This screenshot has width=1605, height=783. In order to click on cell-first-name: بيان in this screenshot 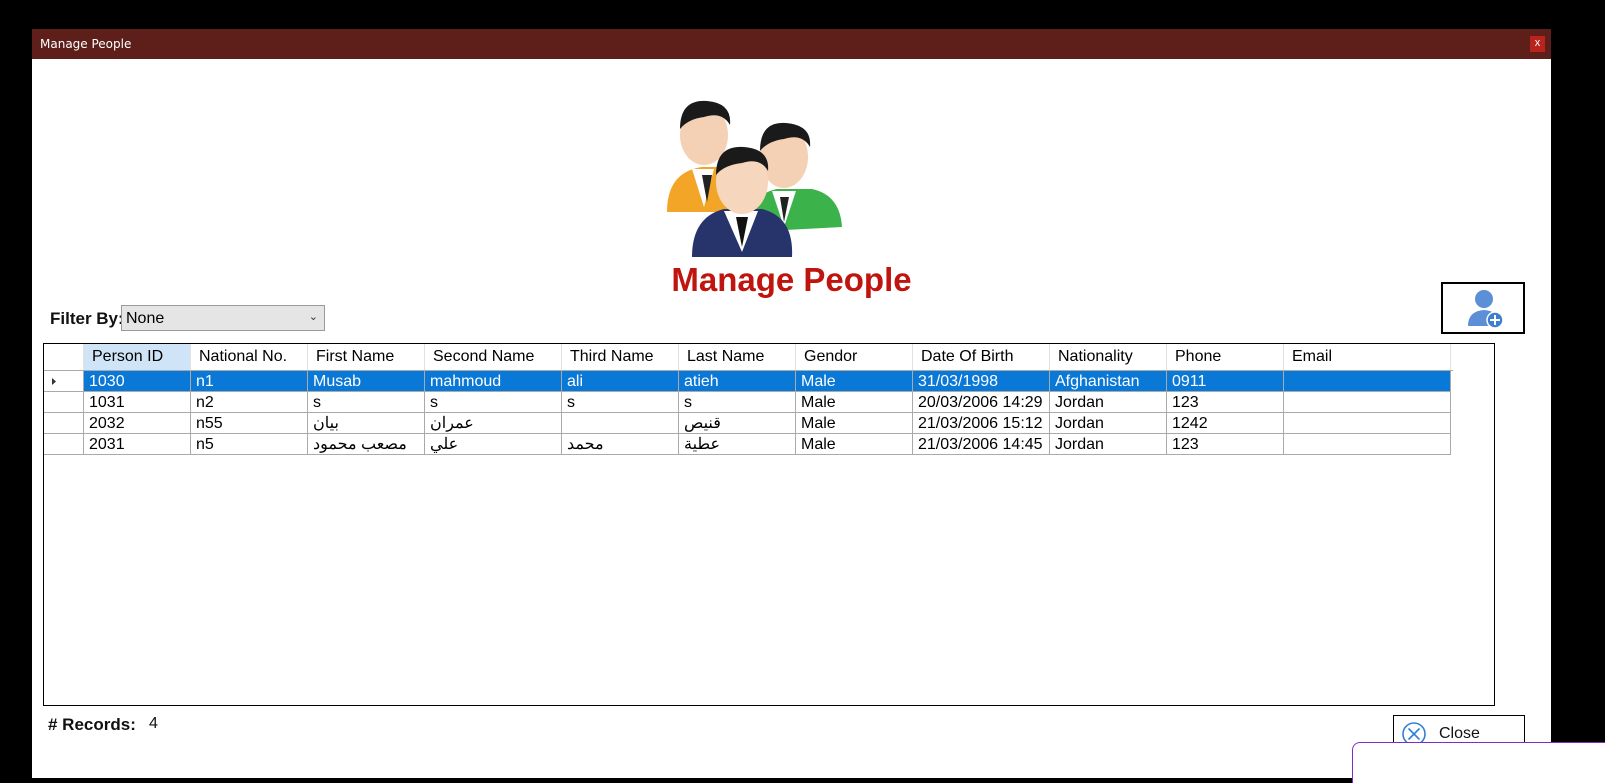, I will do `click(366, 423)`.